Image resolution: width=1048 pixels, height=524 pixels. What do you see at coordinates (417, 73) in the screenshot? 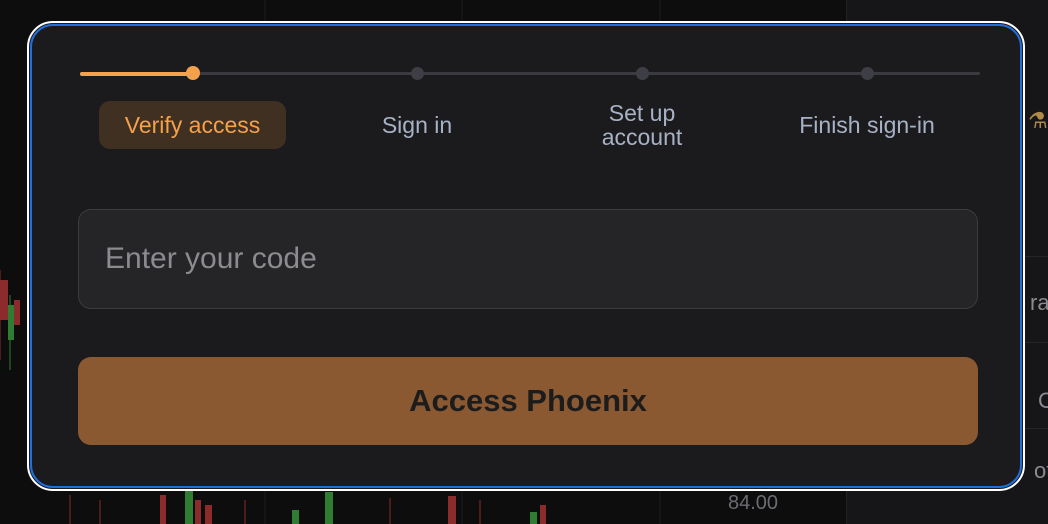
I see `step-dot-sign-in` at bounding box center [417, 73].